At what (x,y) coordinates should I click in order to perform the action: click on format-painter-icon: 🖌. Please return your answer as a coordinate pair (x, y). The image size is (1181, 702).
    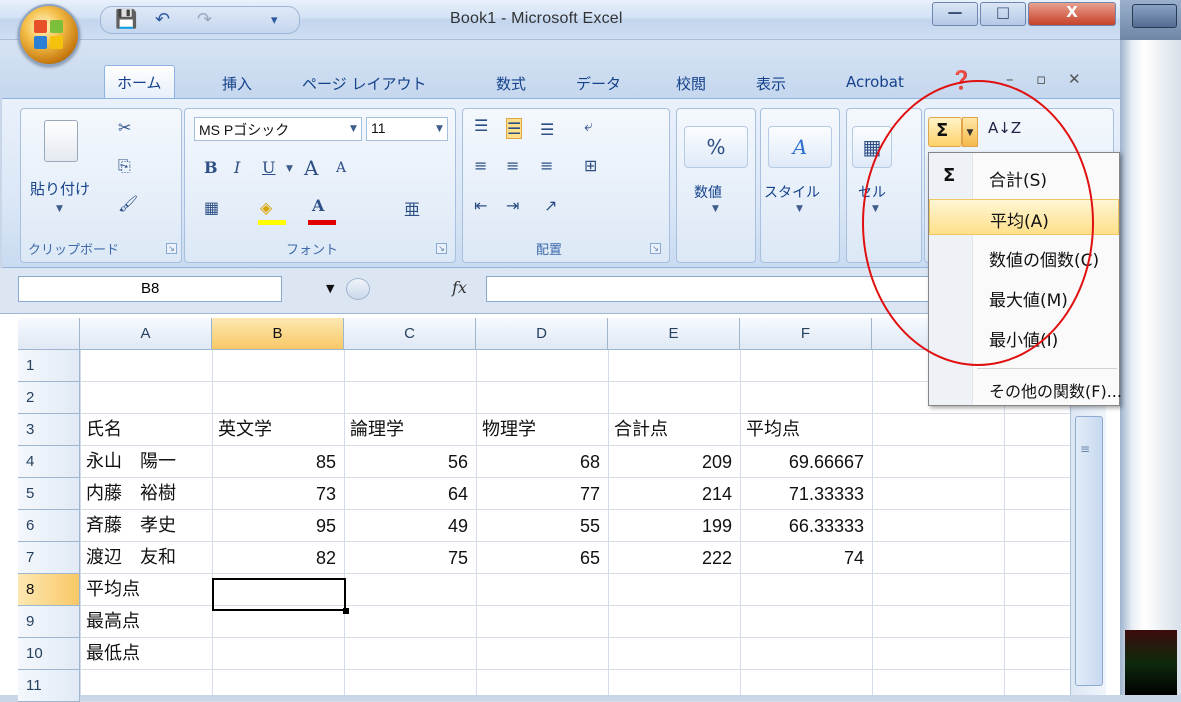
    Looking at the image, I should click on (128, 203).